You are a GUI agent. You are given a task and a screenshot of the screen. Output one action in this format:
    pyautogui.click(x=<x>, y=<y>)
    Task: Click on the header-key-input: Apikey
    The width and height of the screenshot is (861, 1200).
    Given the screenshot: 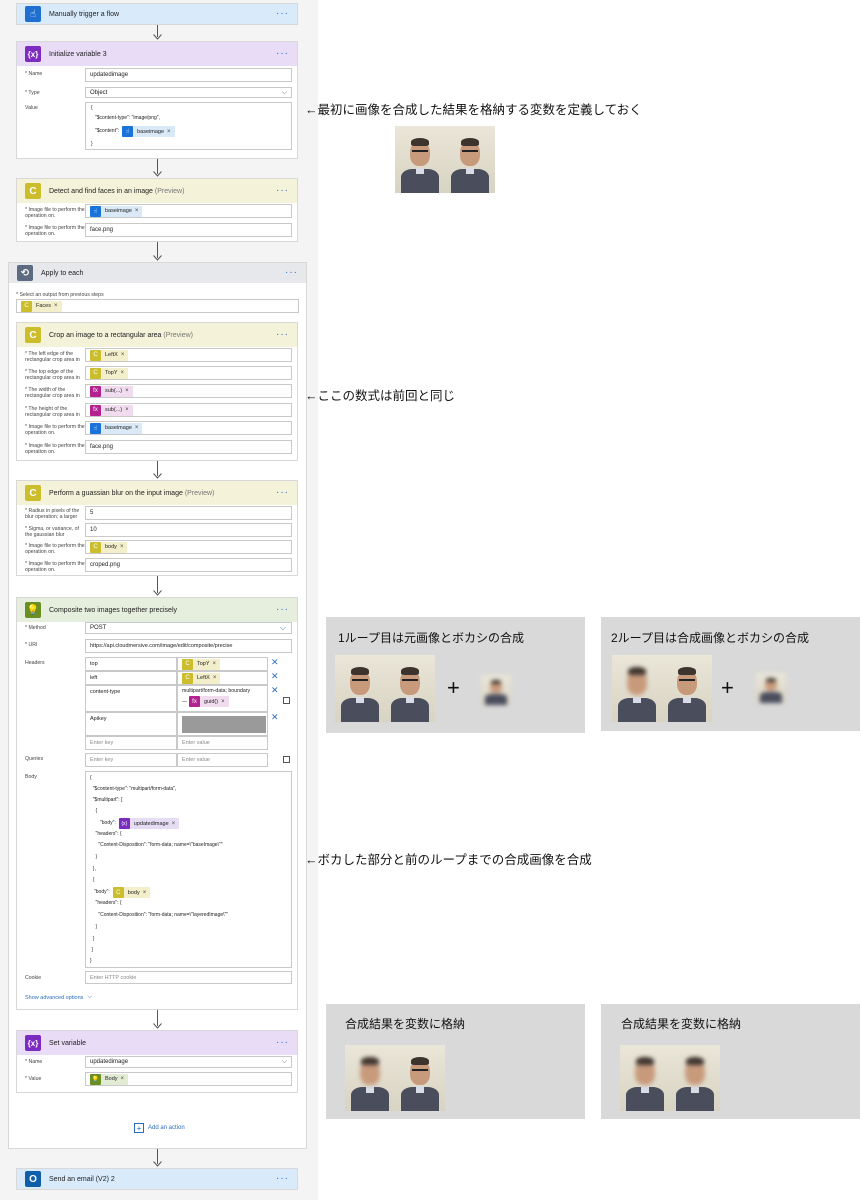 What is the action you would take?
    pyautogui.click(x=131, y=724)
    